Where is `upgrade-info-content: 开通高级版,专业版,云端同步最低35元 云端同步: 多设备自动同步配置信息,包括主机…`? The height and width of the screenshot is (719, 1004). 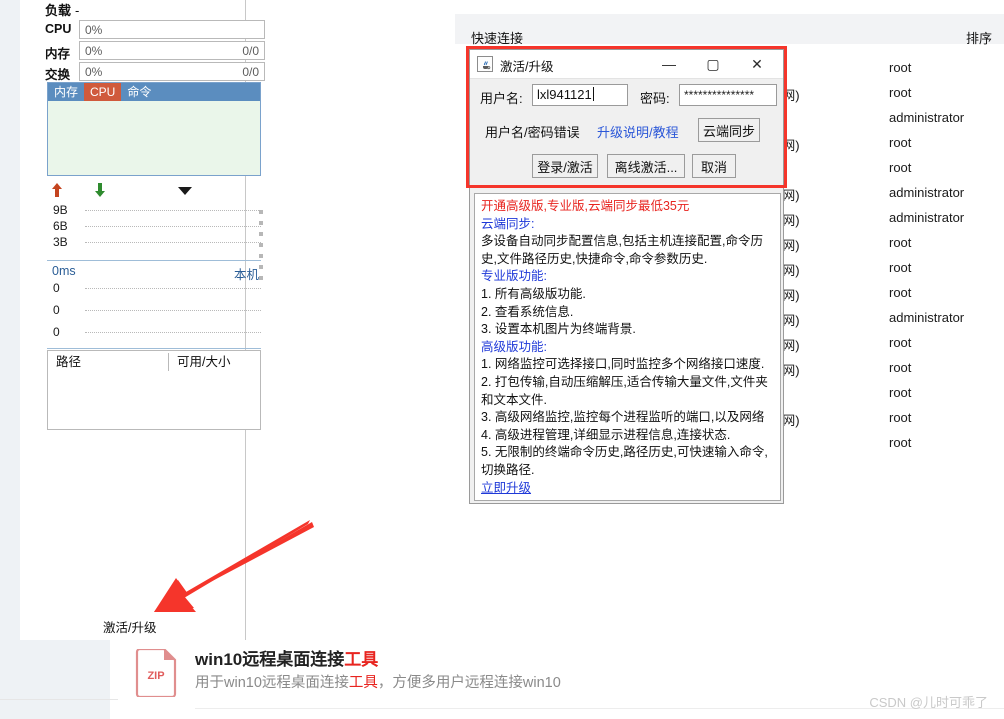
upgrade-info-content: 开通高级版,专业版,云端同步最低35元 云端同步: 多设备自动同步配置信息,包括主机… is located at coordinates (627, 345).